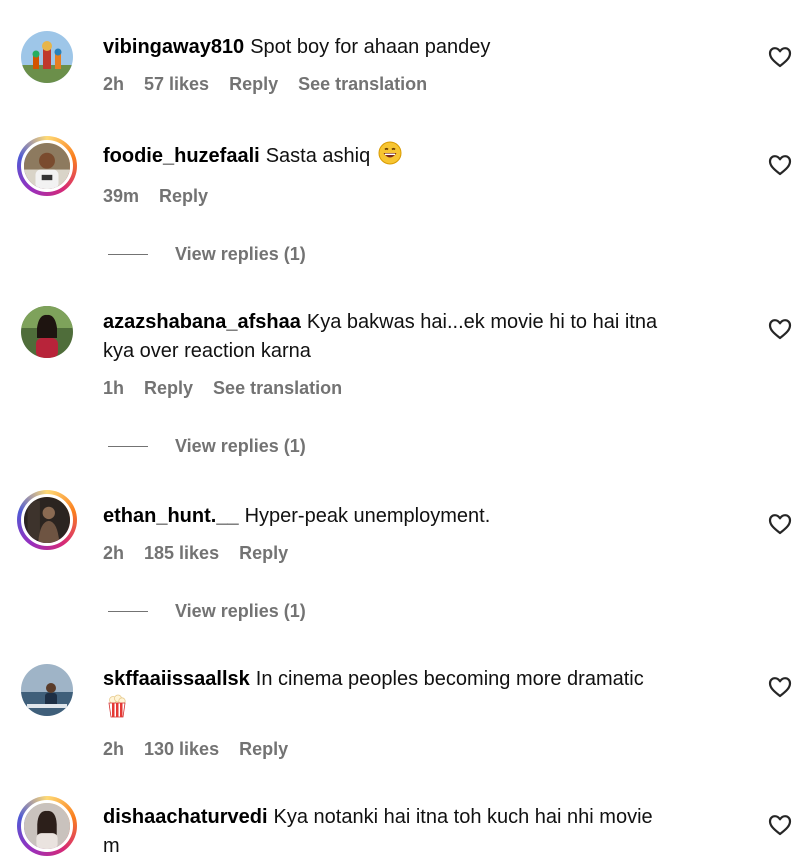 Image resolution: width=800 pixels, height=866 pixels. What do you see at coordinates (181, 749) in the screenshot?
I see `likes-count: 130 likes` at bounding box center [181, 749].